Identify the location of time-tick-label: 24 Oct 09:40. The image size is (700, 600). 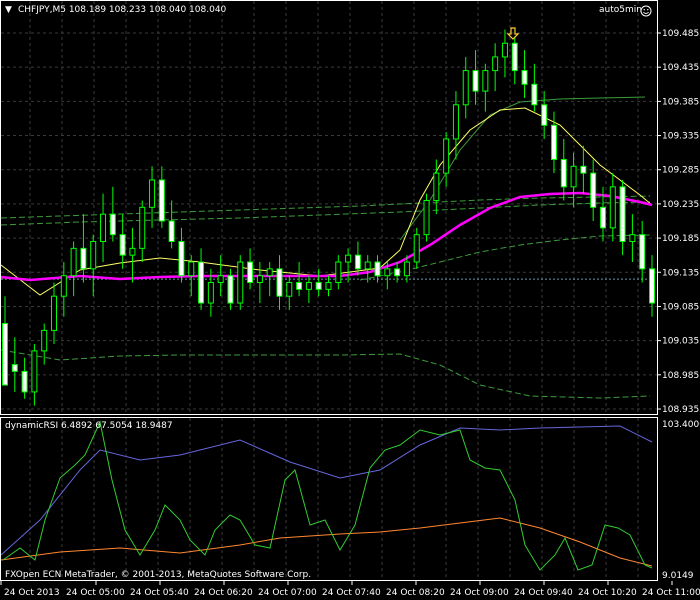
(543, 593).